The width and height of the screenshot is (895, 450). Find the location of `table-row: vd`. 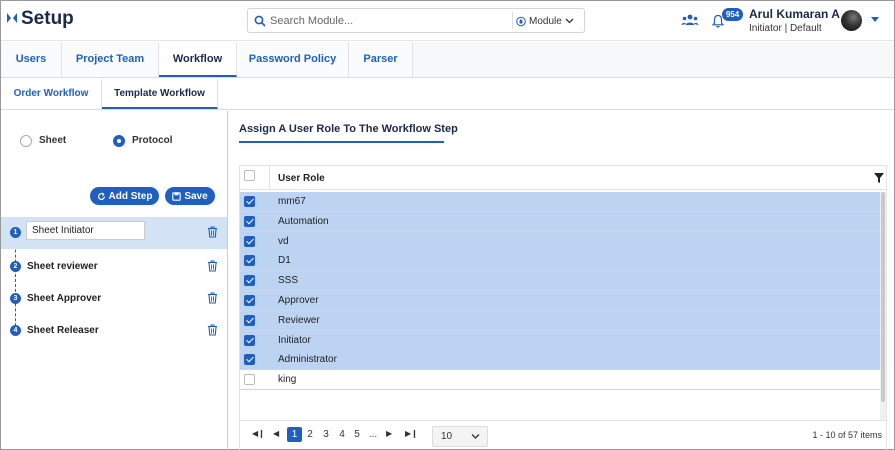

table-row: vd is located at coordinates (563, 241).